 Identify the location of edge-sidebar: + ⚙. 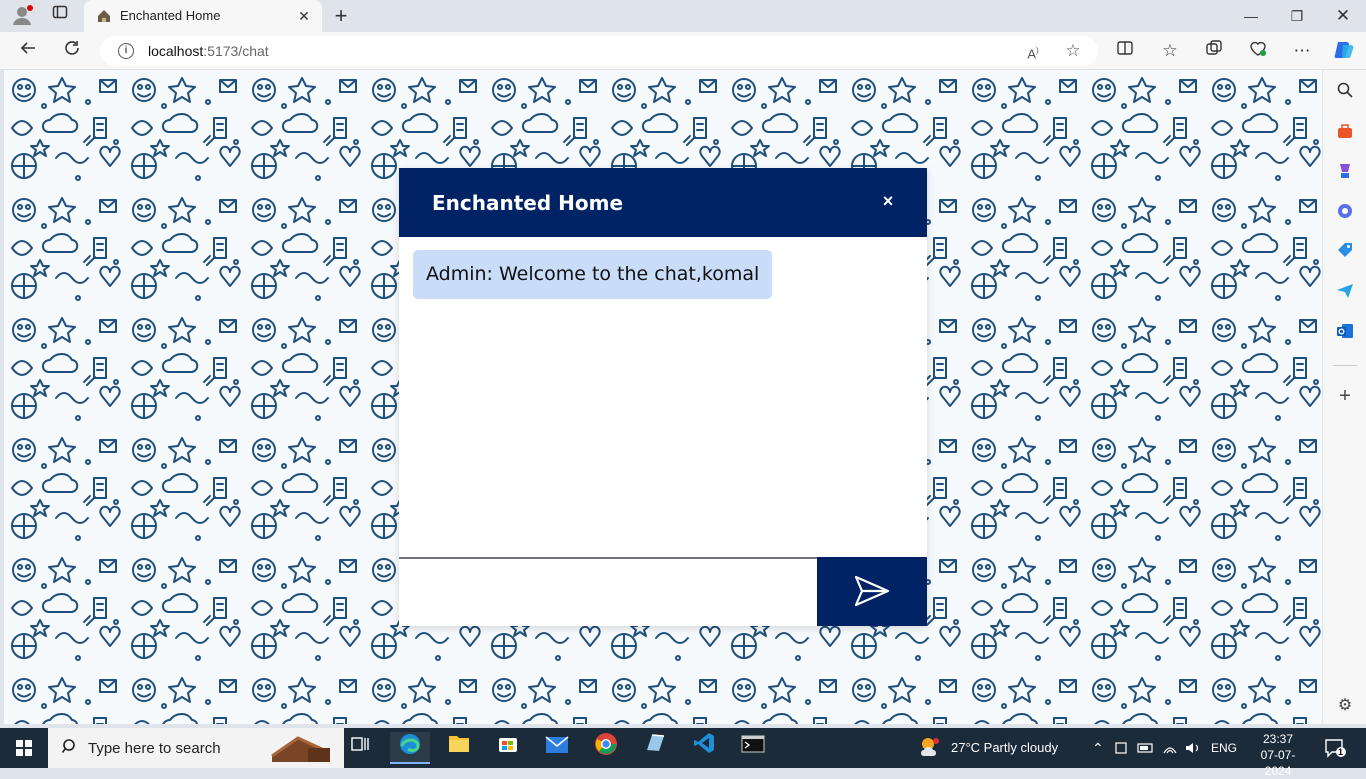
(1344, 397).